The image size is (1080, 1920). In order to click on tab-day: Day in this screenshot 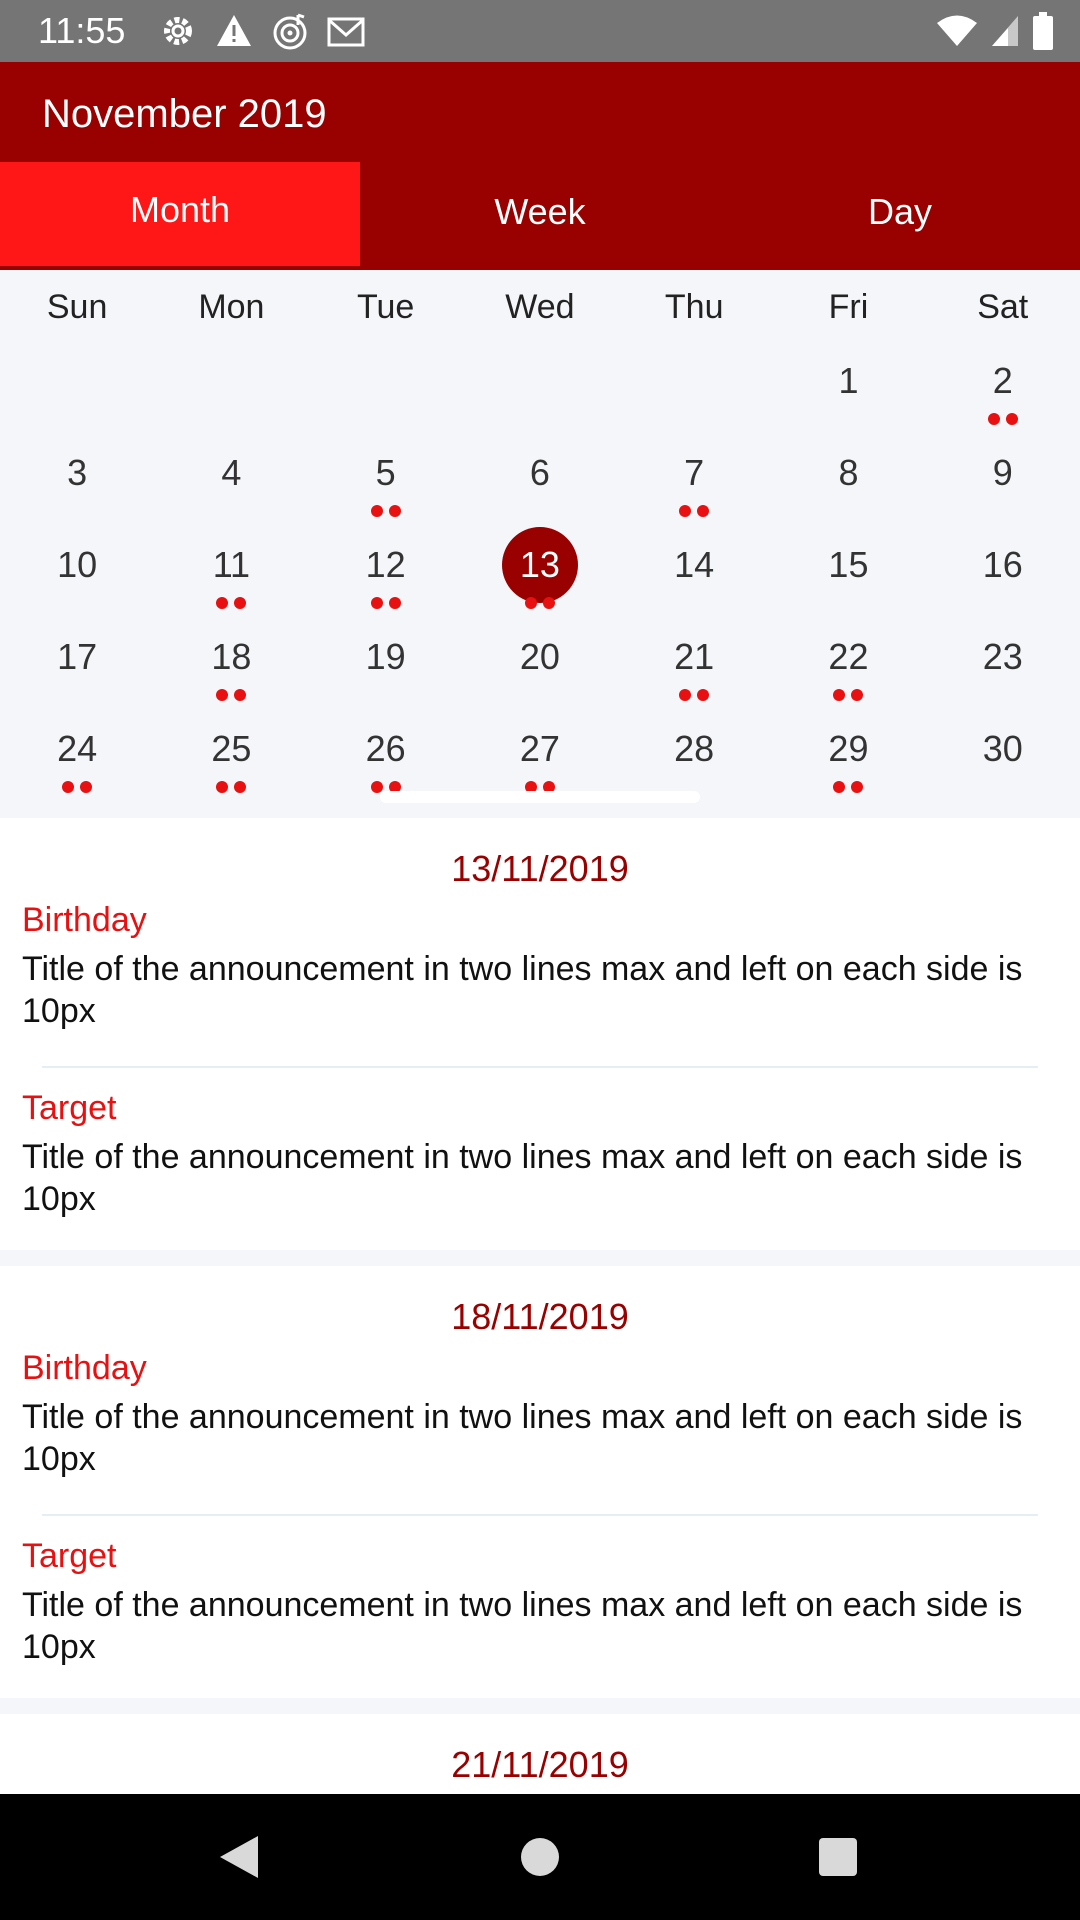, I will do `click(900, 216)`.